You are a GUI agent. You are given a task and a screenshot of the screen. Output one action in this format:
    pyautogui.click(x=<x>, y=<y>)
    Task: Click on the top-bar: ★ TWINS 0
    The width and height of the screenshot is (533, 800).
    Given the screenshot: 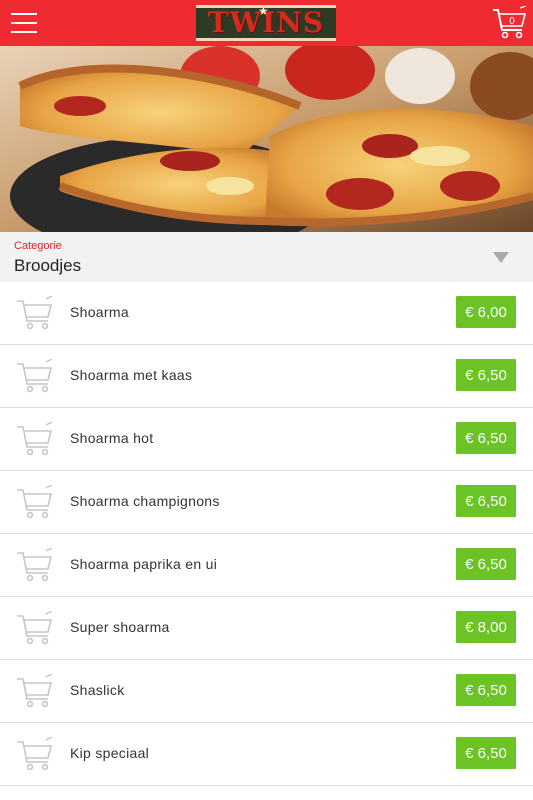 What is the action you would take?
    pyautogui.click(x=266, y=23)
    